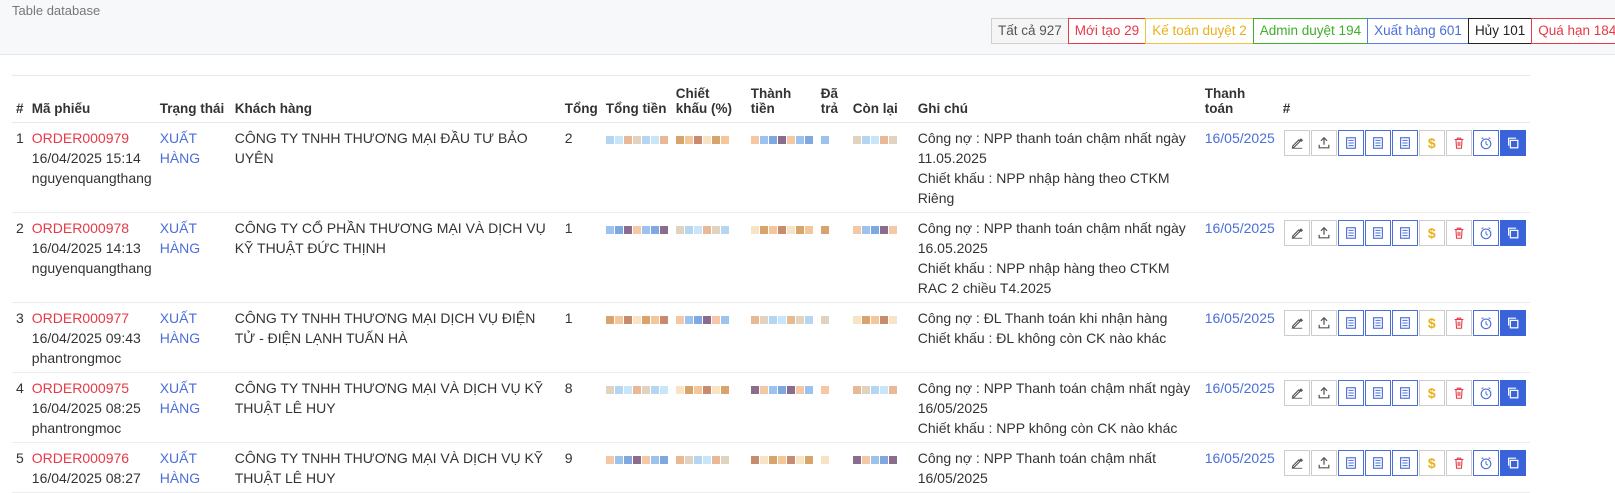 The width and height of the screenshot is (1615, 493). Describe the element at coordinates (20, 388) in the screenshot. I see `row-number: 4` at that location.